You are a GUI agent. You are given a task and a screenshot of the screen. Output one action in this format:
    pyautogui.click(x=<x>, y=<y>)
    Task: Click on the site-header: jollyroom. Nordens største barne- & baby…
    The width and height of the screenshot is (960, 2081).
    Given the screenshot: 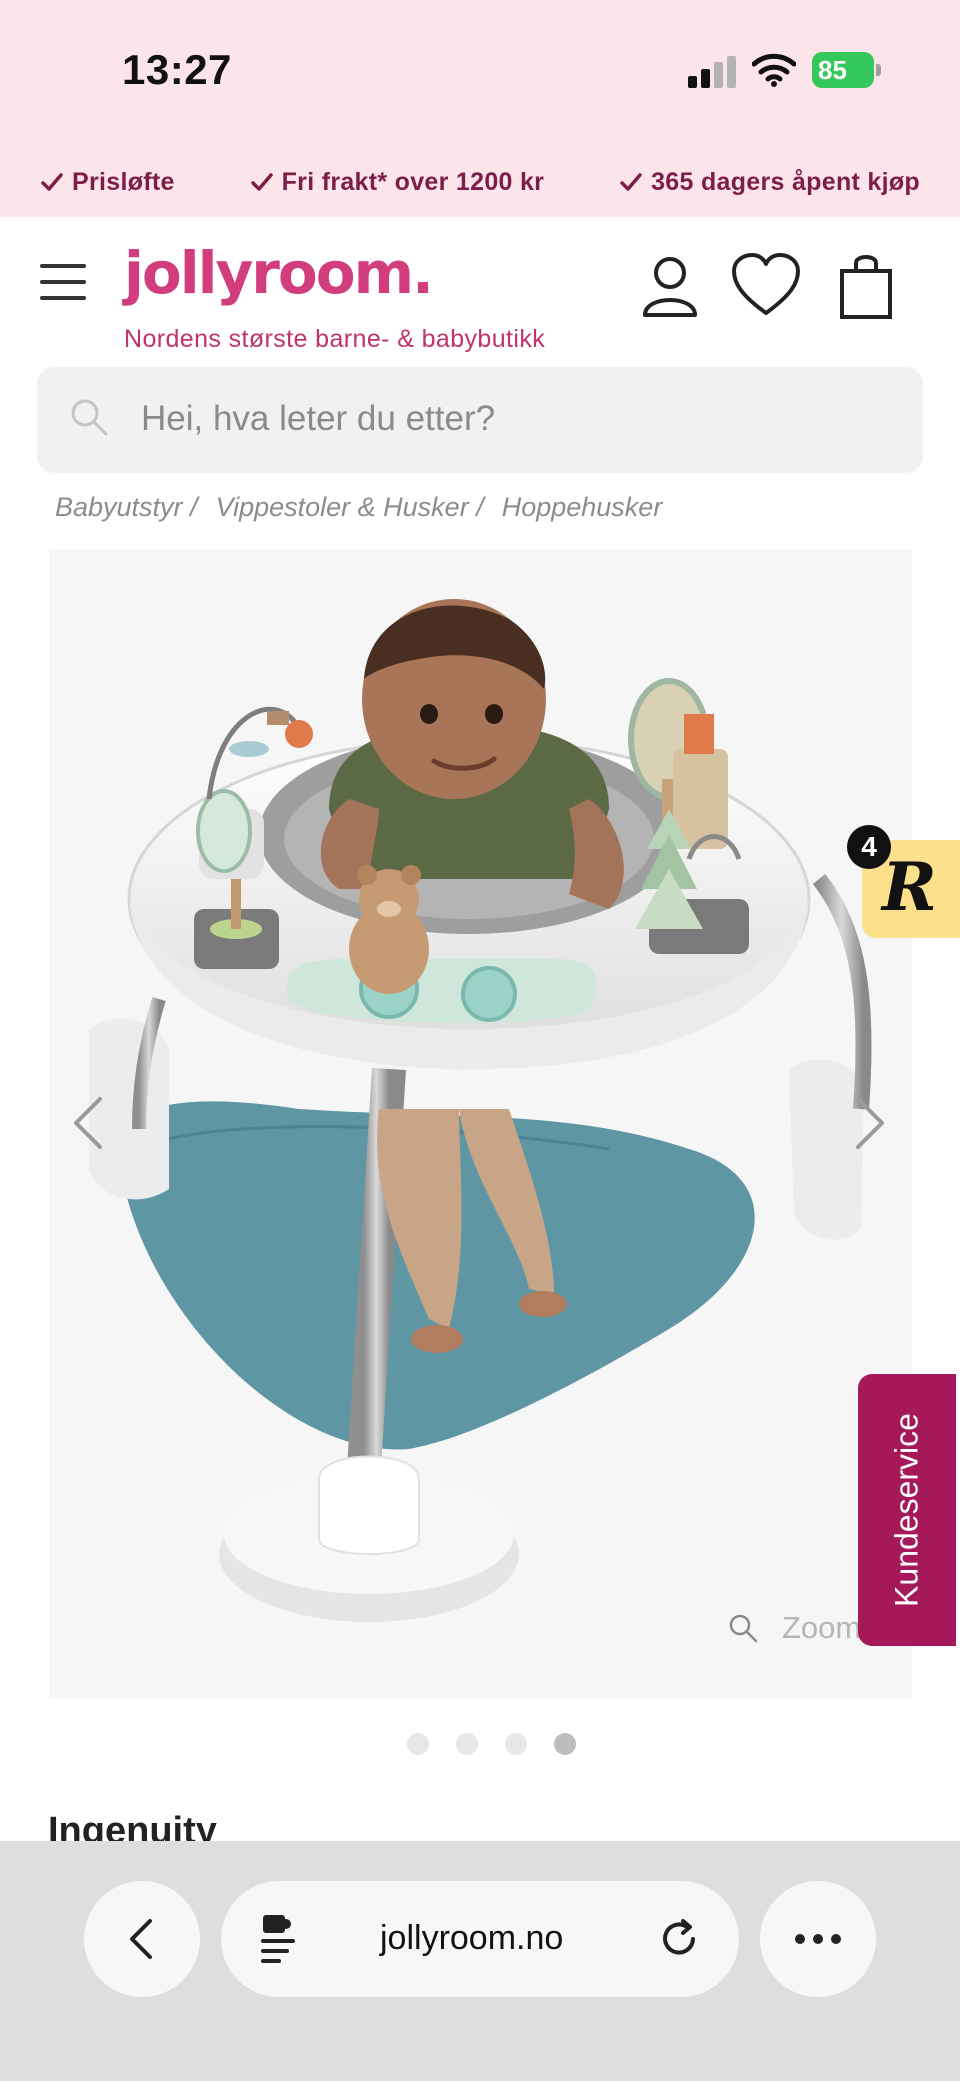 What is the action you would take?
    pyautogui.click(x=480, y=290)
    